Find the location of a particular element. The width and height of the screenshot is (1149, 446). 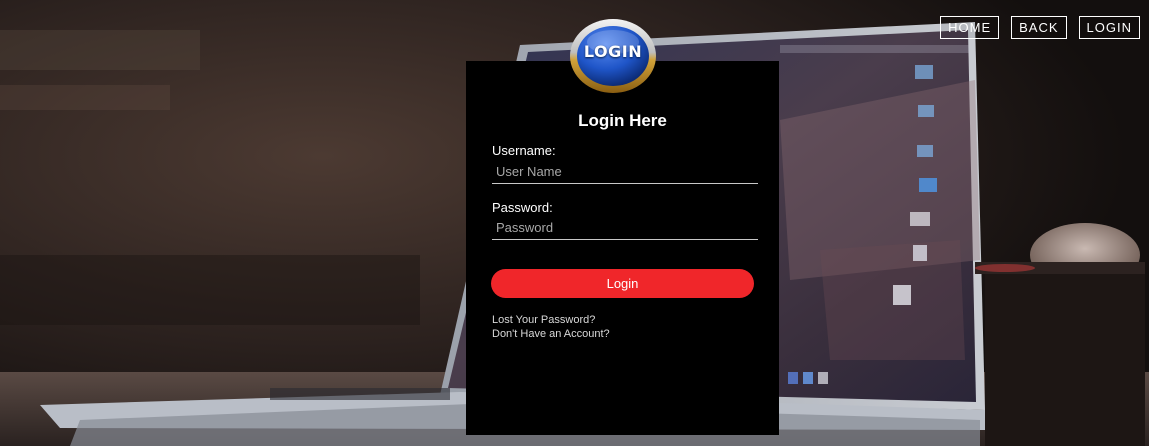

top-nav: HOME BACK LOGIN is located at coordinates (1040, 27).